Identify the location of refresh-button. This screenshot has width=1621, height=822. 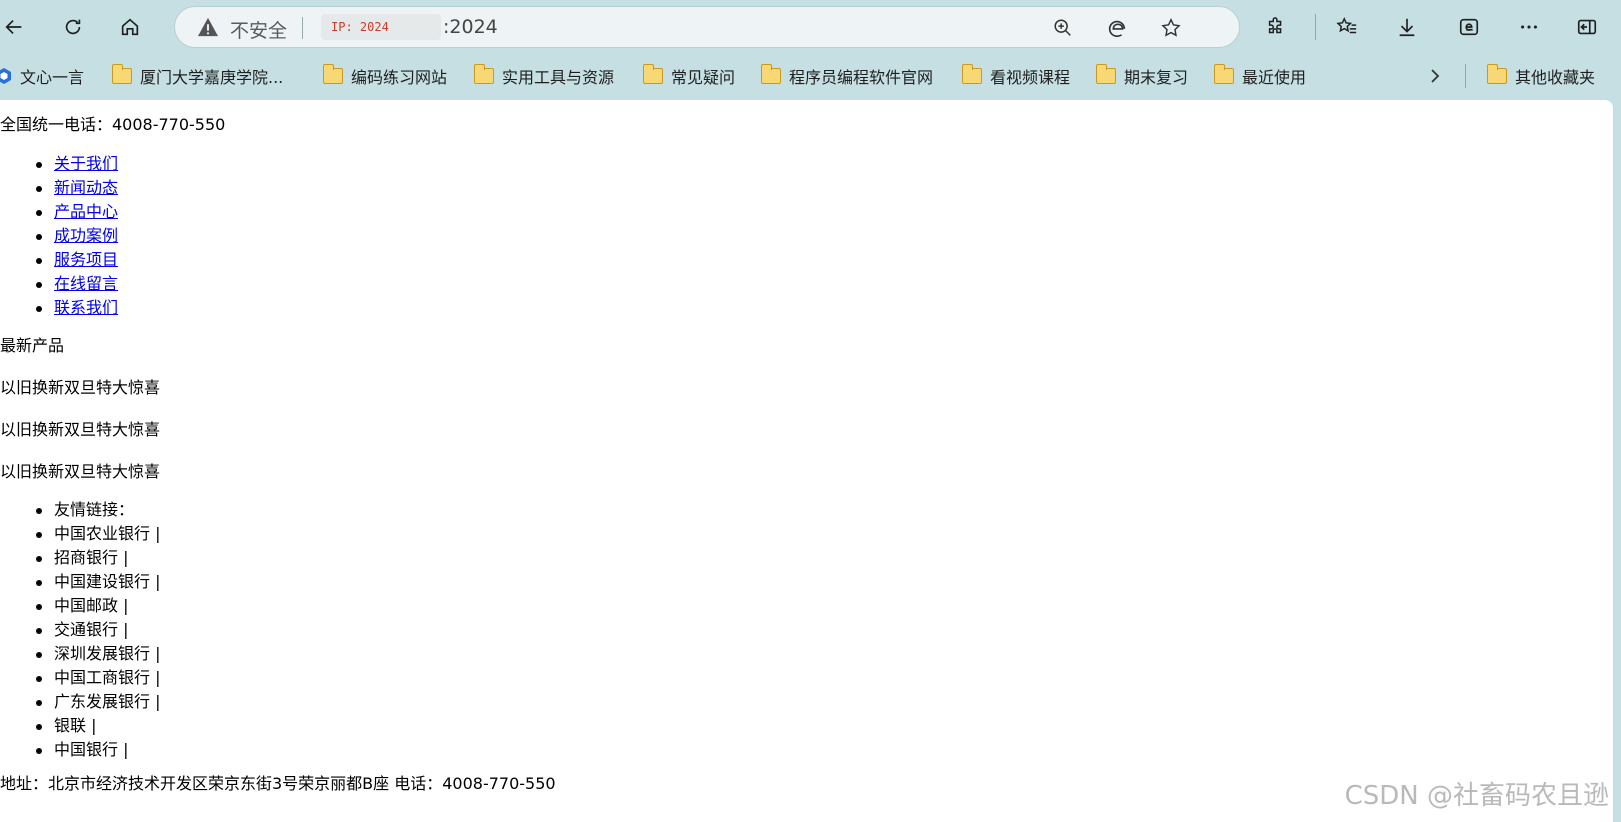
(73, 27).